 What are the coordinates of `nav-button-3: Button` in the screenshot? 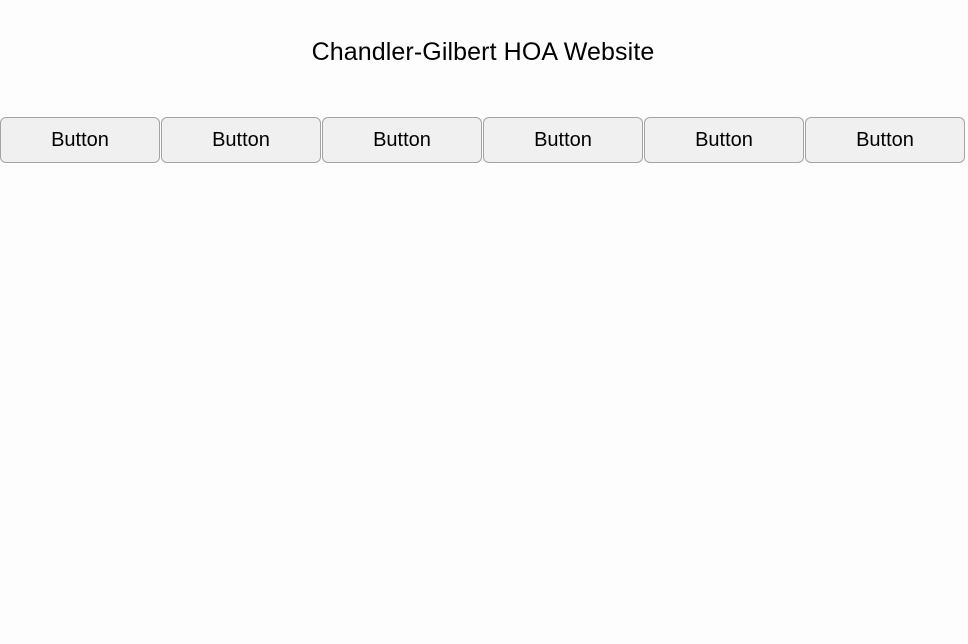 It's located at (402, 140).